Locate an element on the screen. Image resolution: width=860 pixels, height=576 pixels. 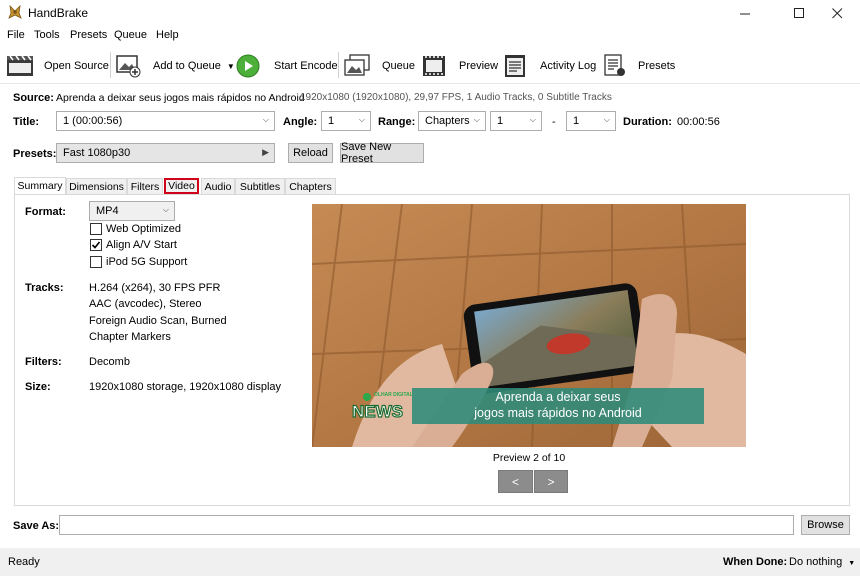
status-bar: Ready When Done: Do nothing ▼ is located at coordinates (430, 562).